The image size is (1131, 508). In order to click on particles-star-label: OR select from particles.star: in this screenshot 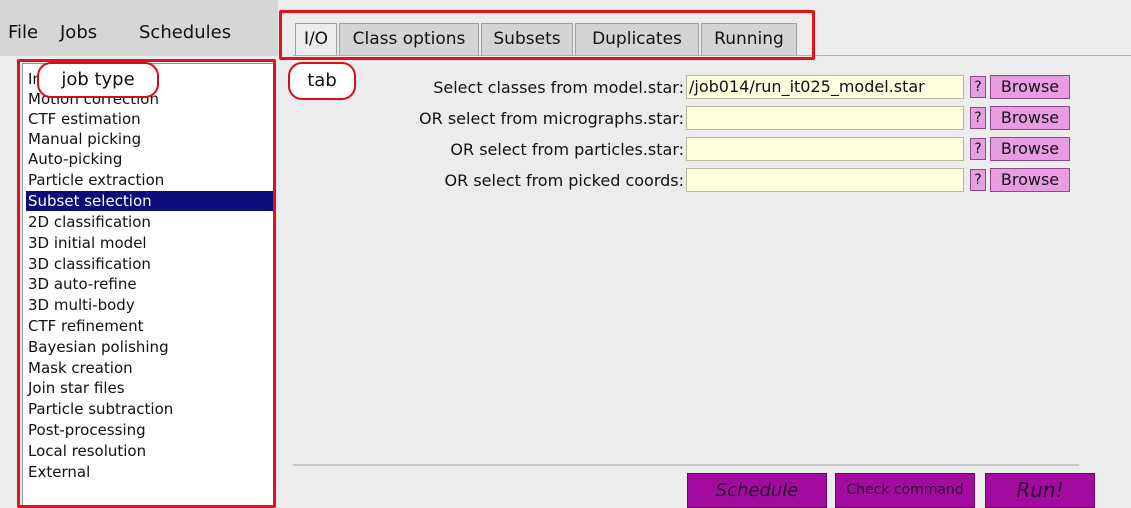, I will do `click(567, 149)`.